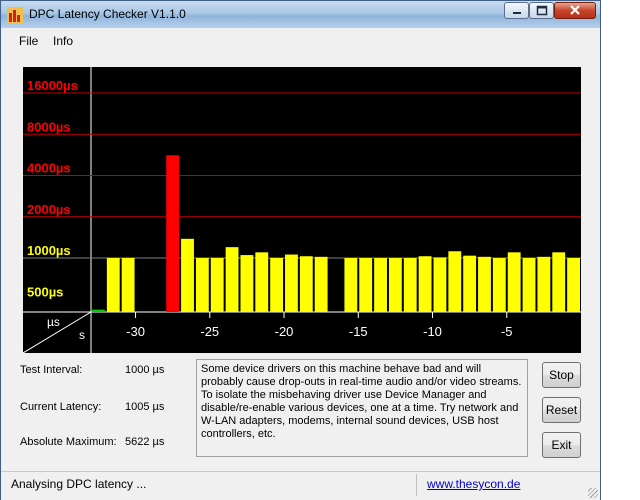 This screenshot has height=500, width=640. Describe the element at coordinates (107, 14) in the screenshot. I see `window-title: DPC Latency Checker V1.1.0` at that location.